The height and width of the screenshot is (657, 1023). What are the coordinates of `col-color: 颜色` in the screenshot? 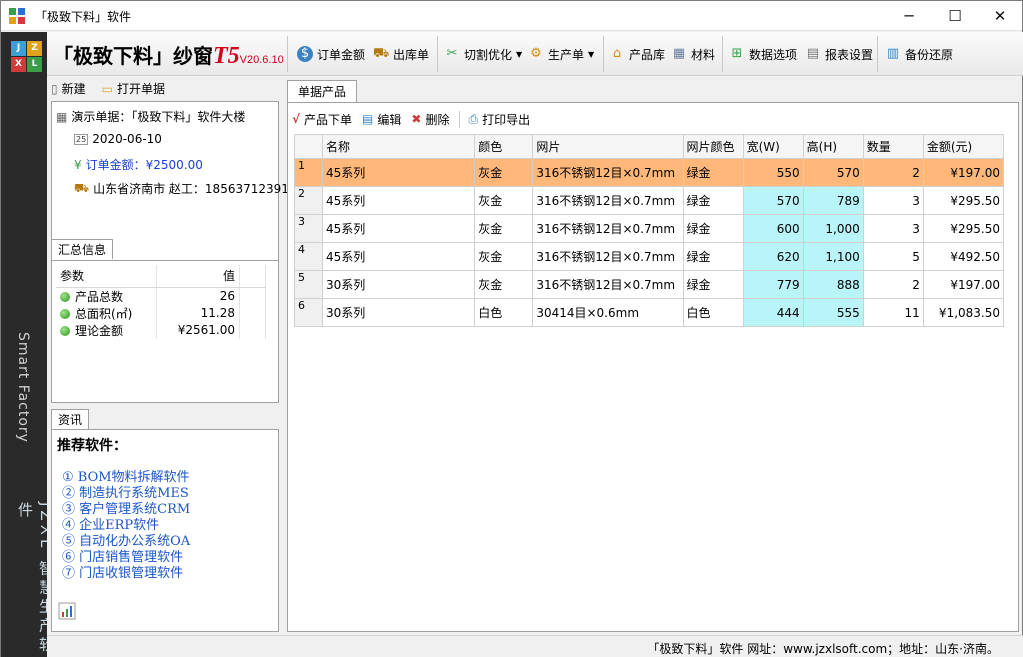 It's located at (504, 146).